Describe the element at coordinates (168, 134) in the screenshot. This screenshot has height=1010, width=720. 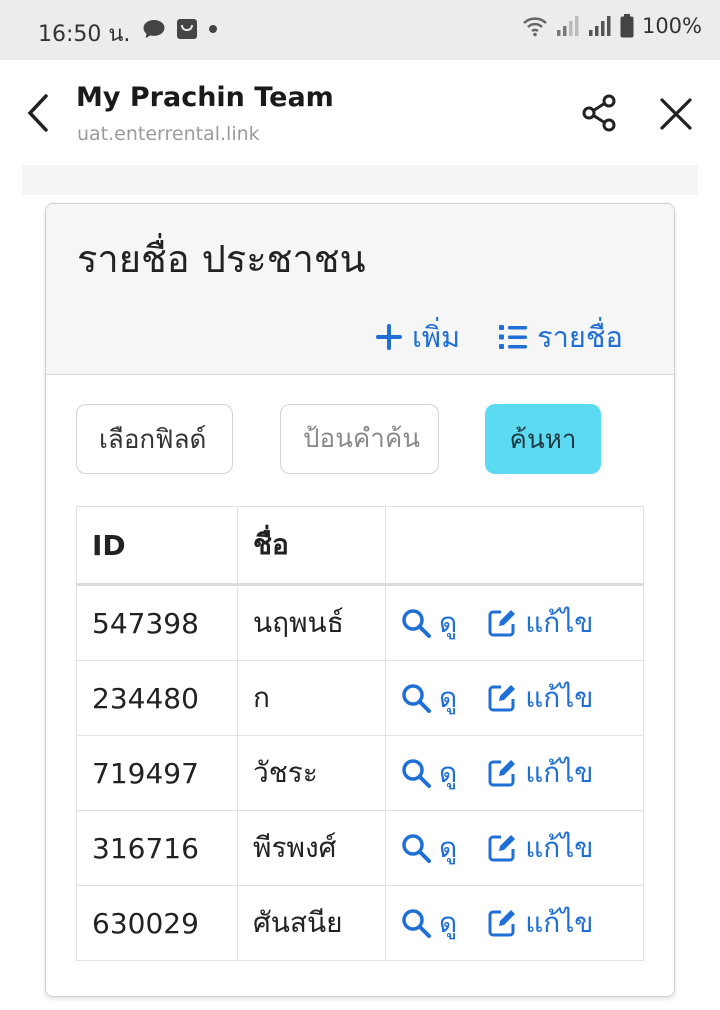
I see `app-url: uat.enterrental.link` at that location.